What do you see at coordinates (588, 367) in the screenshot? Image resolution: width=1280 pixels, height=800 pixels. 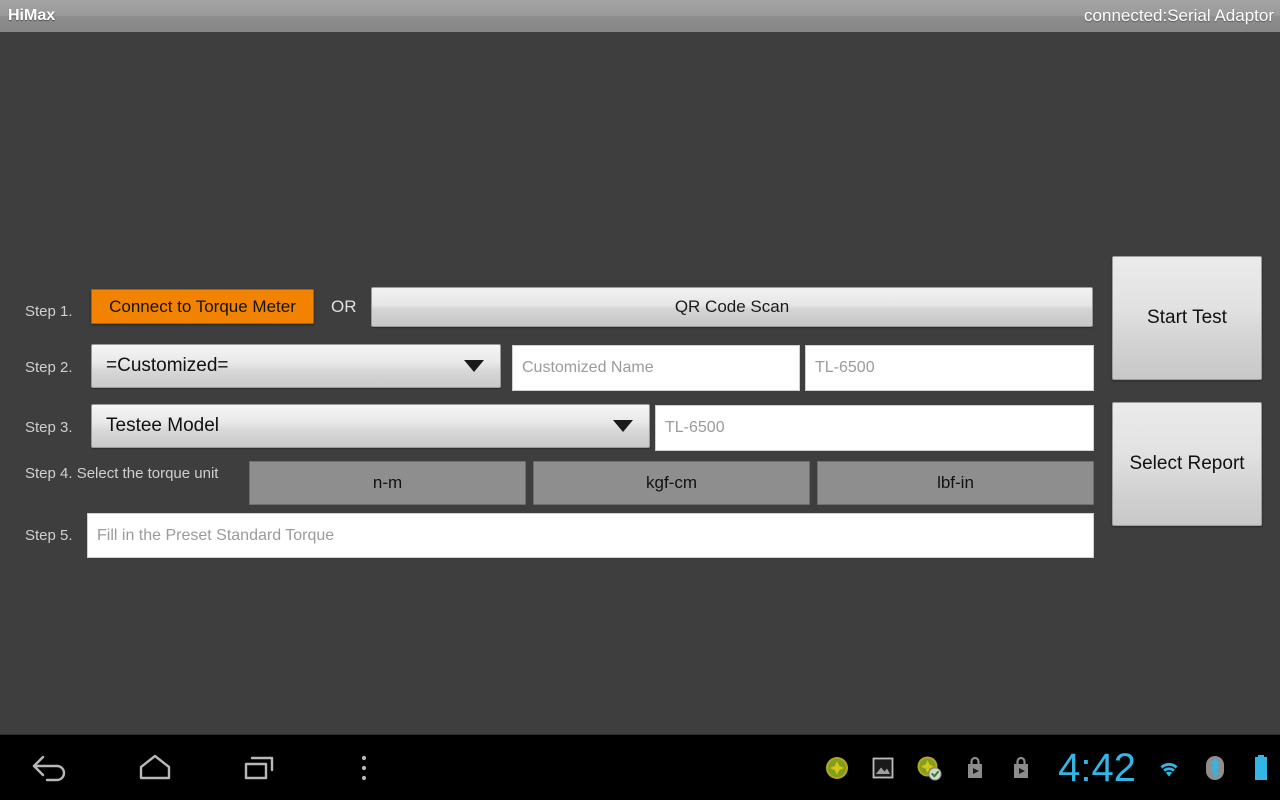 I see `customized-name-placeholder: Customized Name` at bounding box center [588, 367].